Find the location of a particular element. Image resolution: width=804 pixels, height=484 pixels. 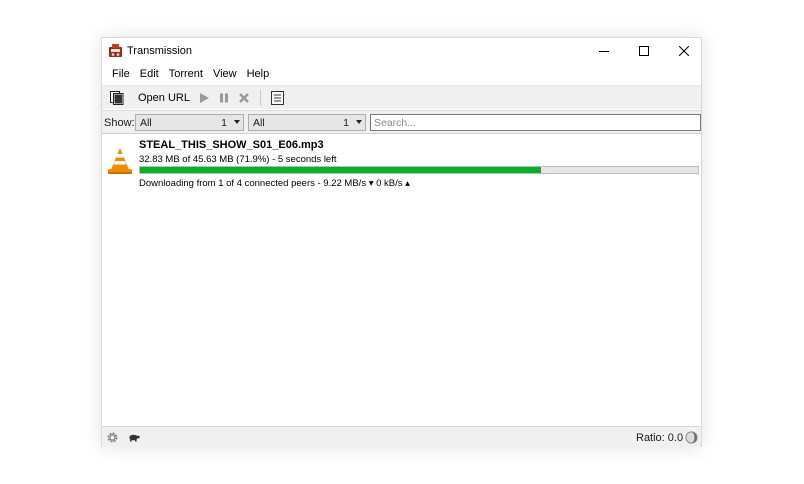

gear-icon is located at coordinates (112, 437).